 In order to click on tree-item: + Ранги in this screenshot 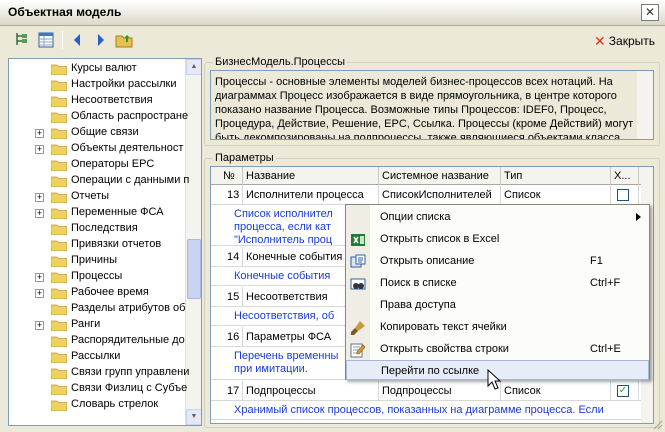, I will do `click(99, 325)`.